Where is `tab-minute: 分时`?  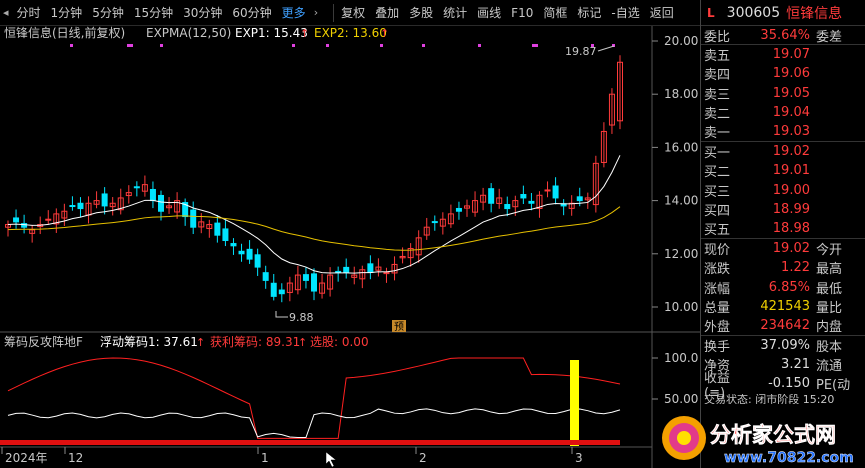
tab-minute: 分时 is located at coordinates (29, 12).